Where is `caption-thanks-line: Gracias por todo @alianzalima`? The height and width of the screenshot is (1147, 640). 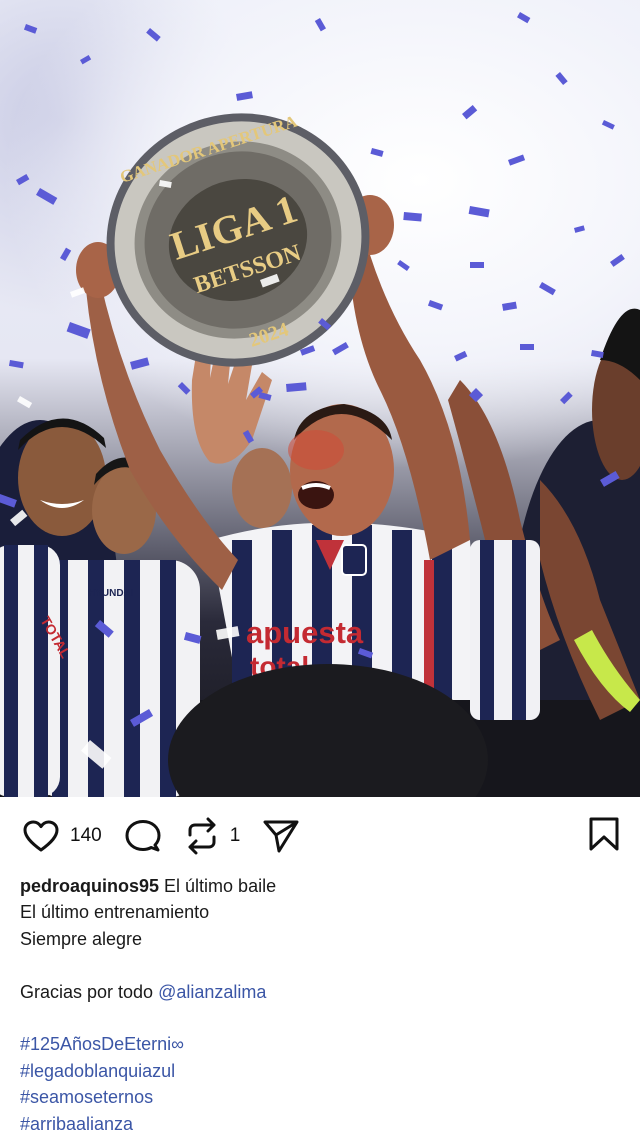
caption-thanks-line: Gracias por todo @alianzalima is located at coordinates (320, 992).